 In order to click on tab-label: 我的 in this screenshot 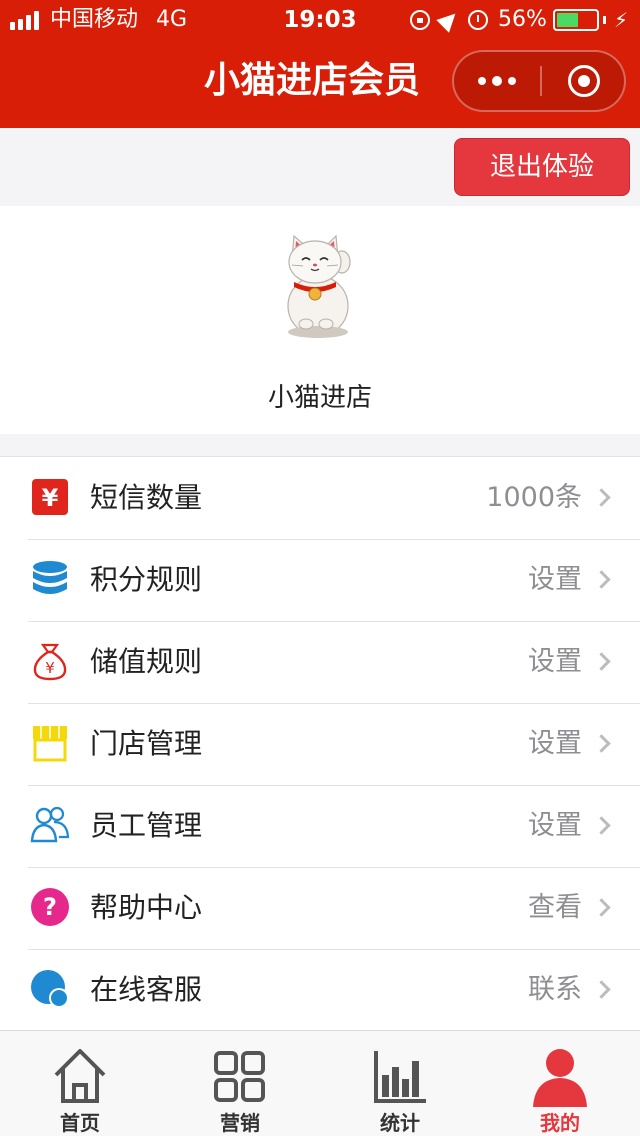, I will do `click(560, 1123)`.